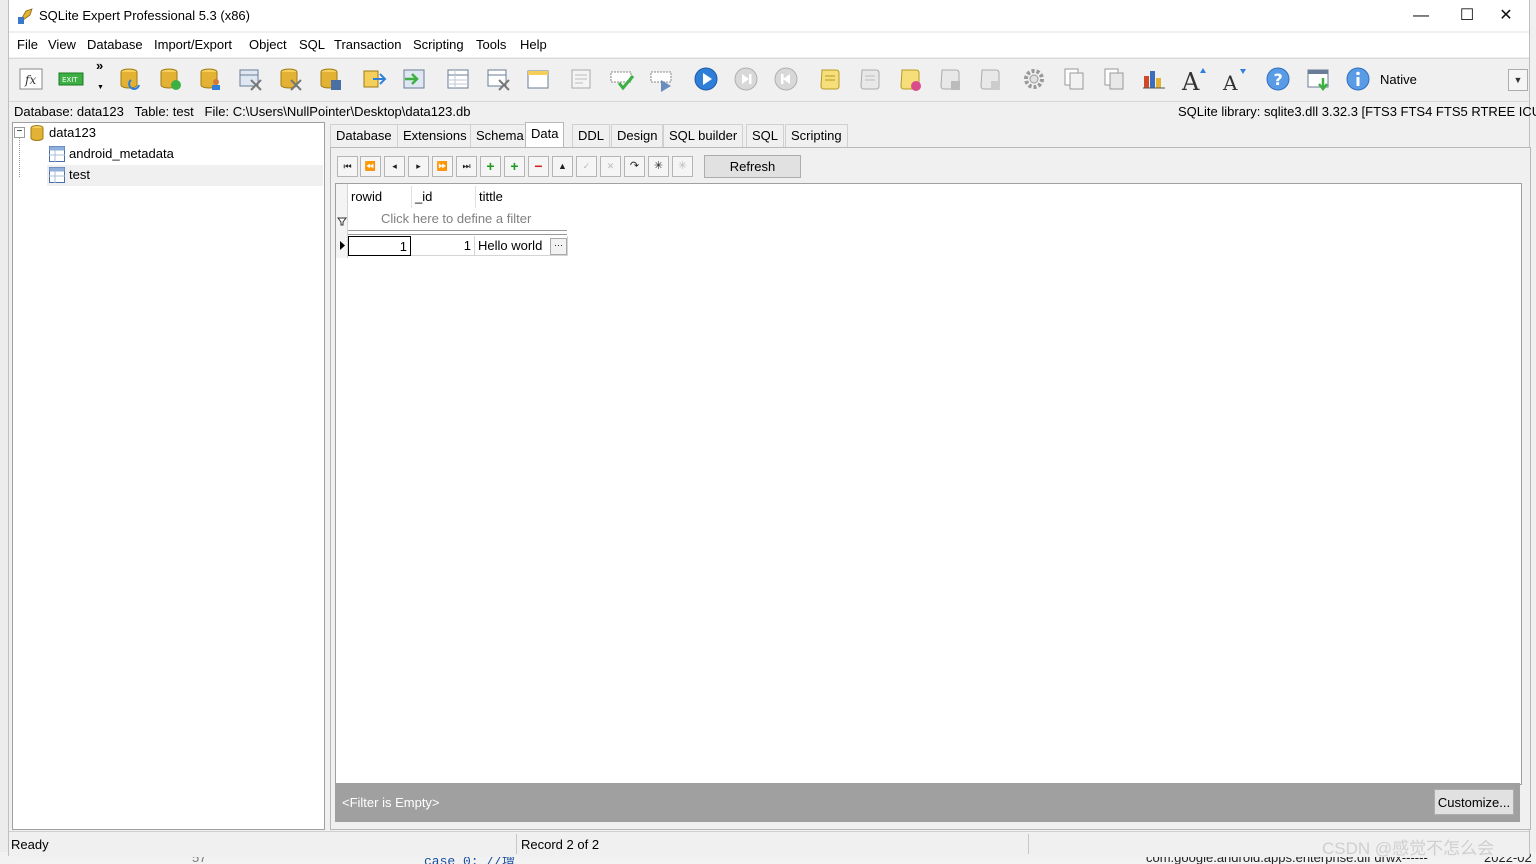  I want to click on tab-ddl: DDL, so click(591, 135).